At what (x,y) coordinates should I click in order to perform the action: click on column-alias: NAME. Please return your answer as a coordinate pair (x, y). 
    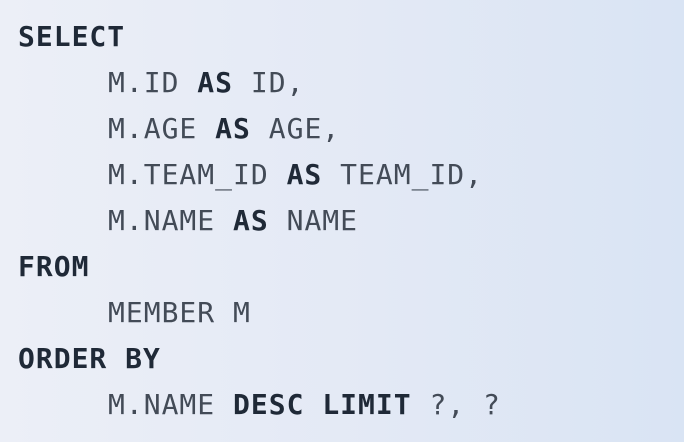
    Looking at the image, I should click on (322, 220).